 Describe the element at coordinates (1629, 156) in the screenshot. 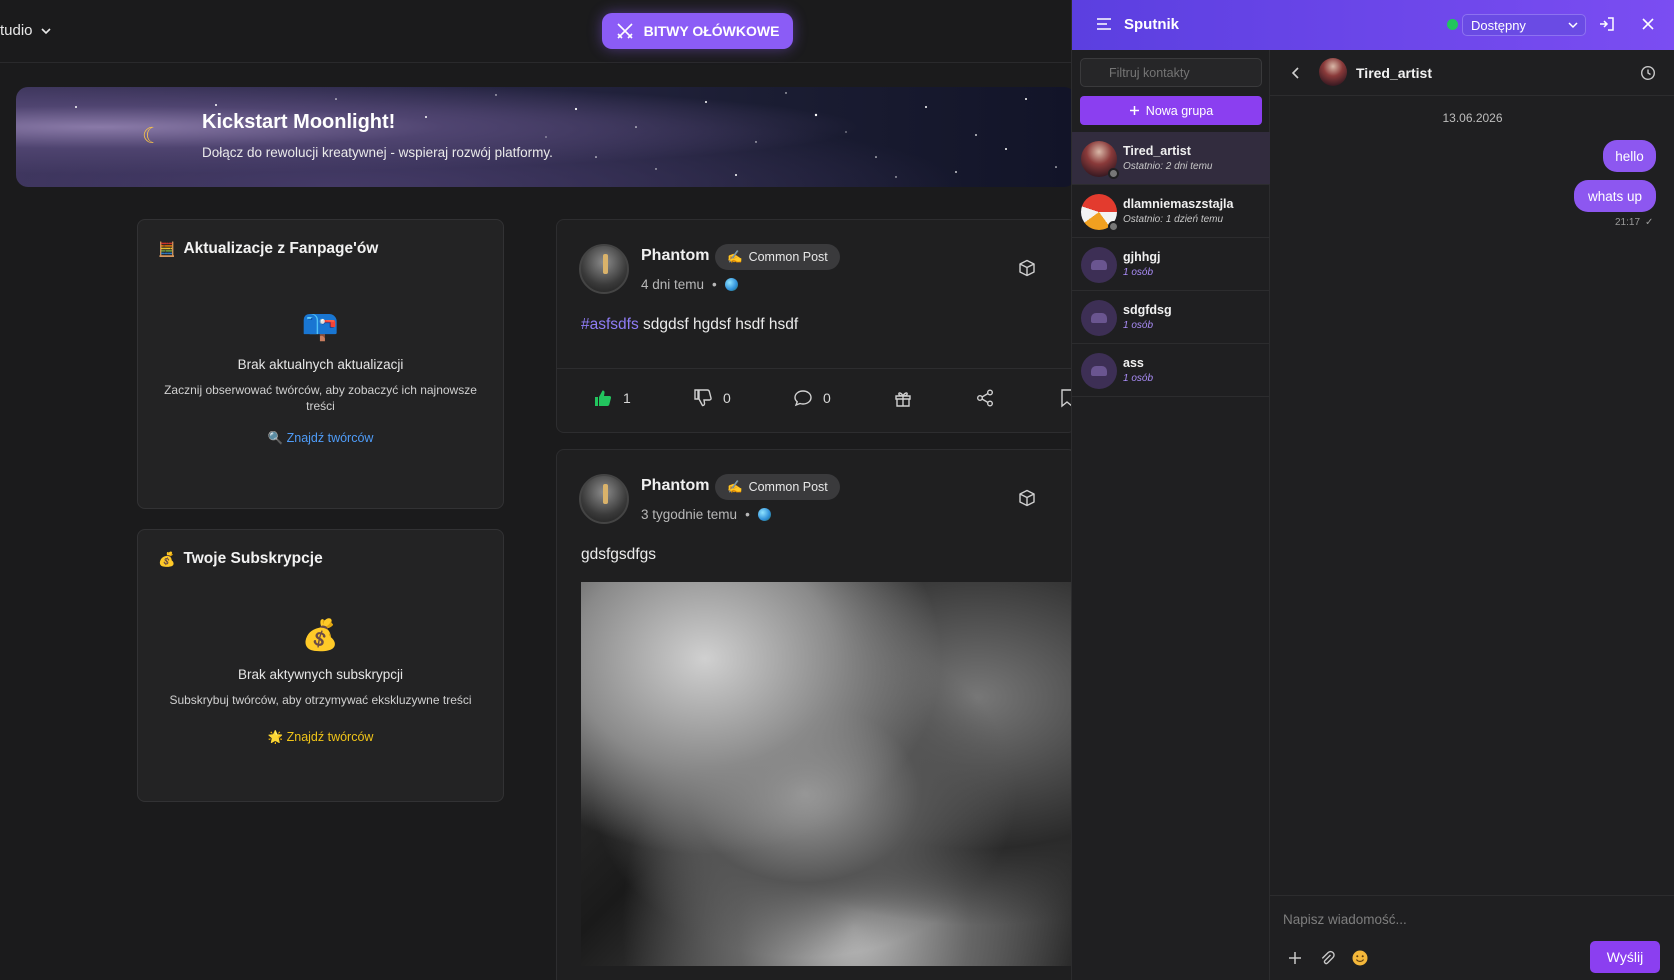

I see `message-bubble: hello` at that location.